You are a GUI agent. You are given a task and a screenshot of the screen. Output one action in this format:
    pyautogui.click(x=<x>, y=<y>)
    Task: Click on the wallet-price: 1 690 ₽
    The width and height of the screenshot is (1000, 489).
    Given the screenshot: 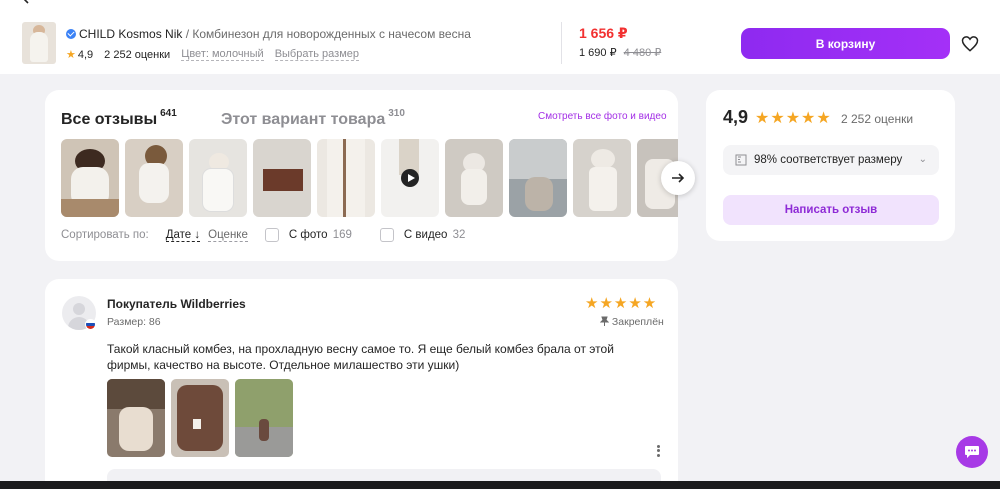 What is the action you would take?
    pyautogui.click(x=598, y=53)
    